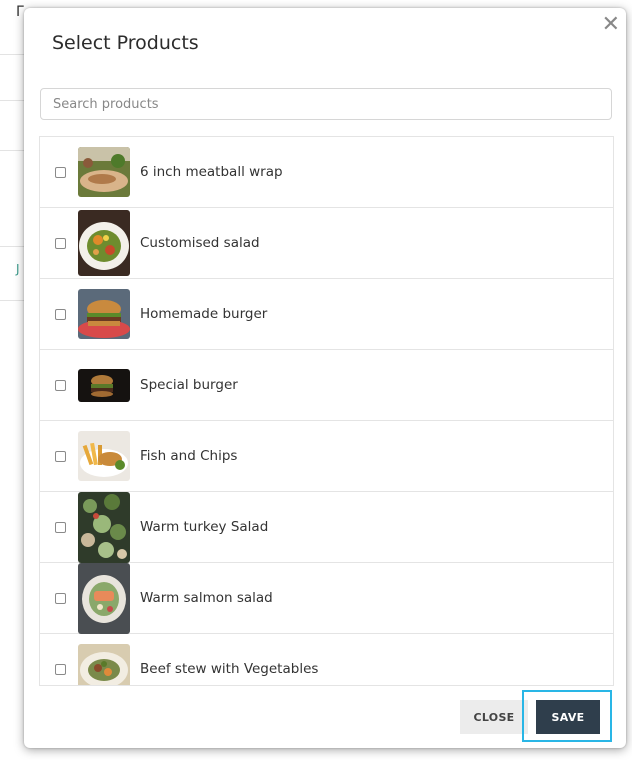  Describe the element at coordinates (326, 172) in the screenshot. I see `list-item: 6 inch meatball wrap` at that location.